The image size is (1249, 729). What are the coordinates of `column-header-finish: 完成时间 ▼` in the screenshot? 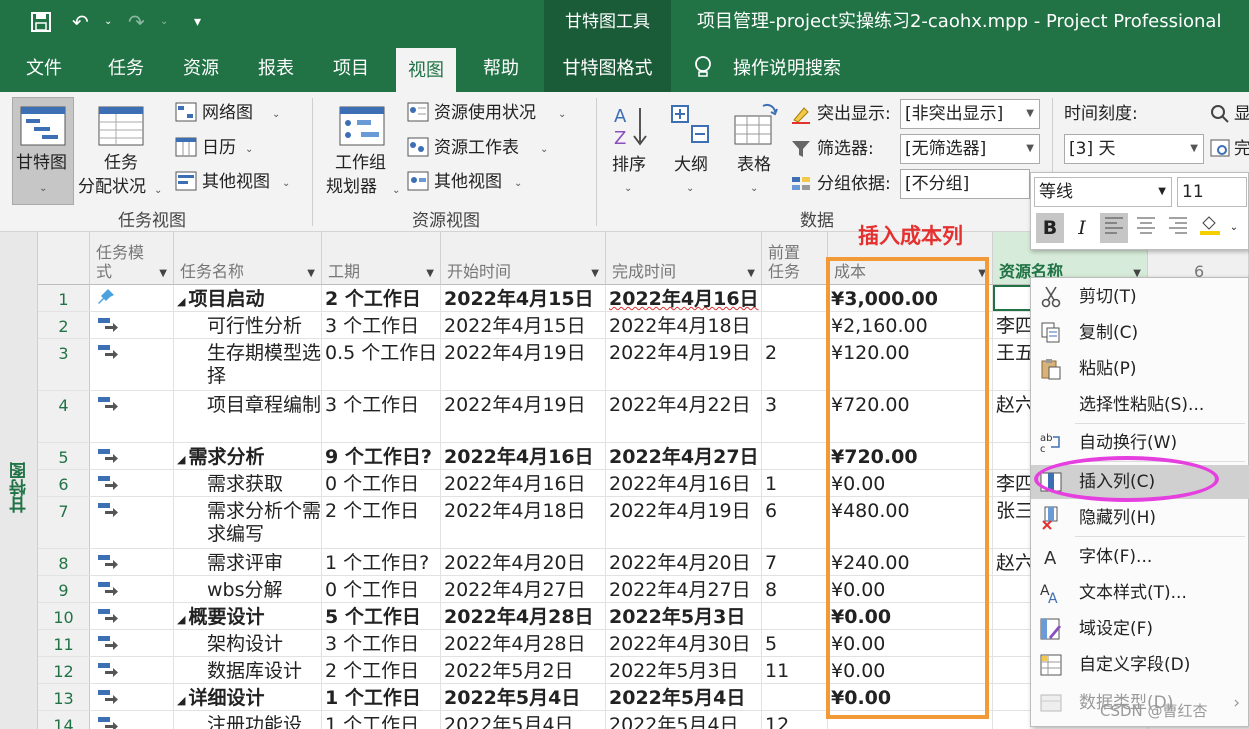 It's located at (684, 258).